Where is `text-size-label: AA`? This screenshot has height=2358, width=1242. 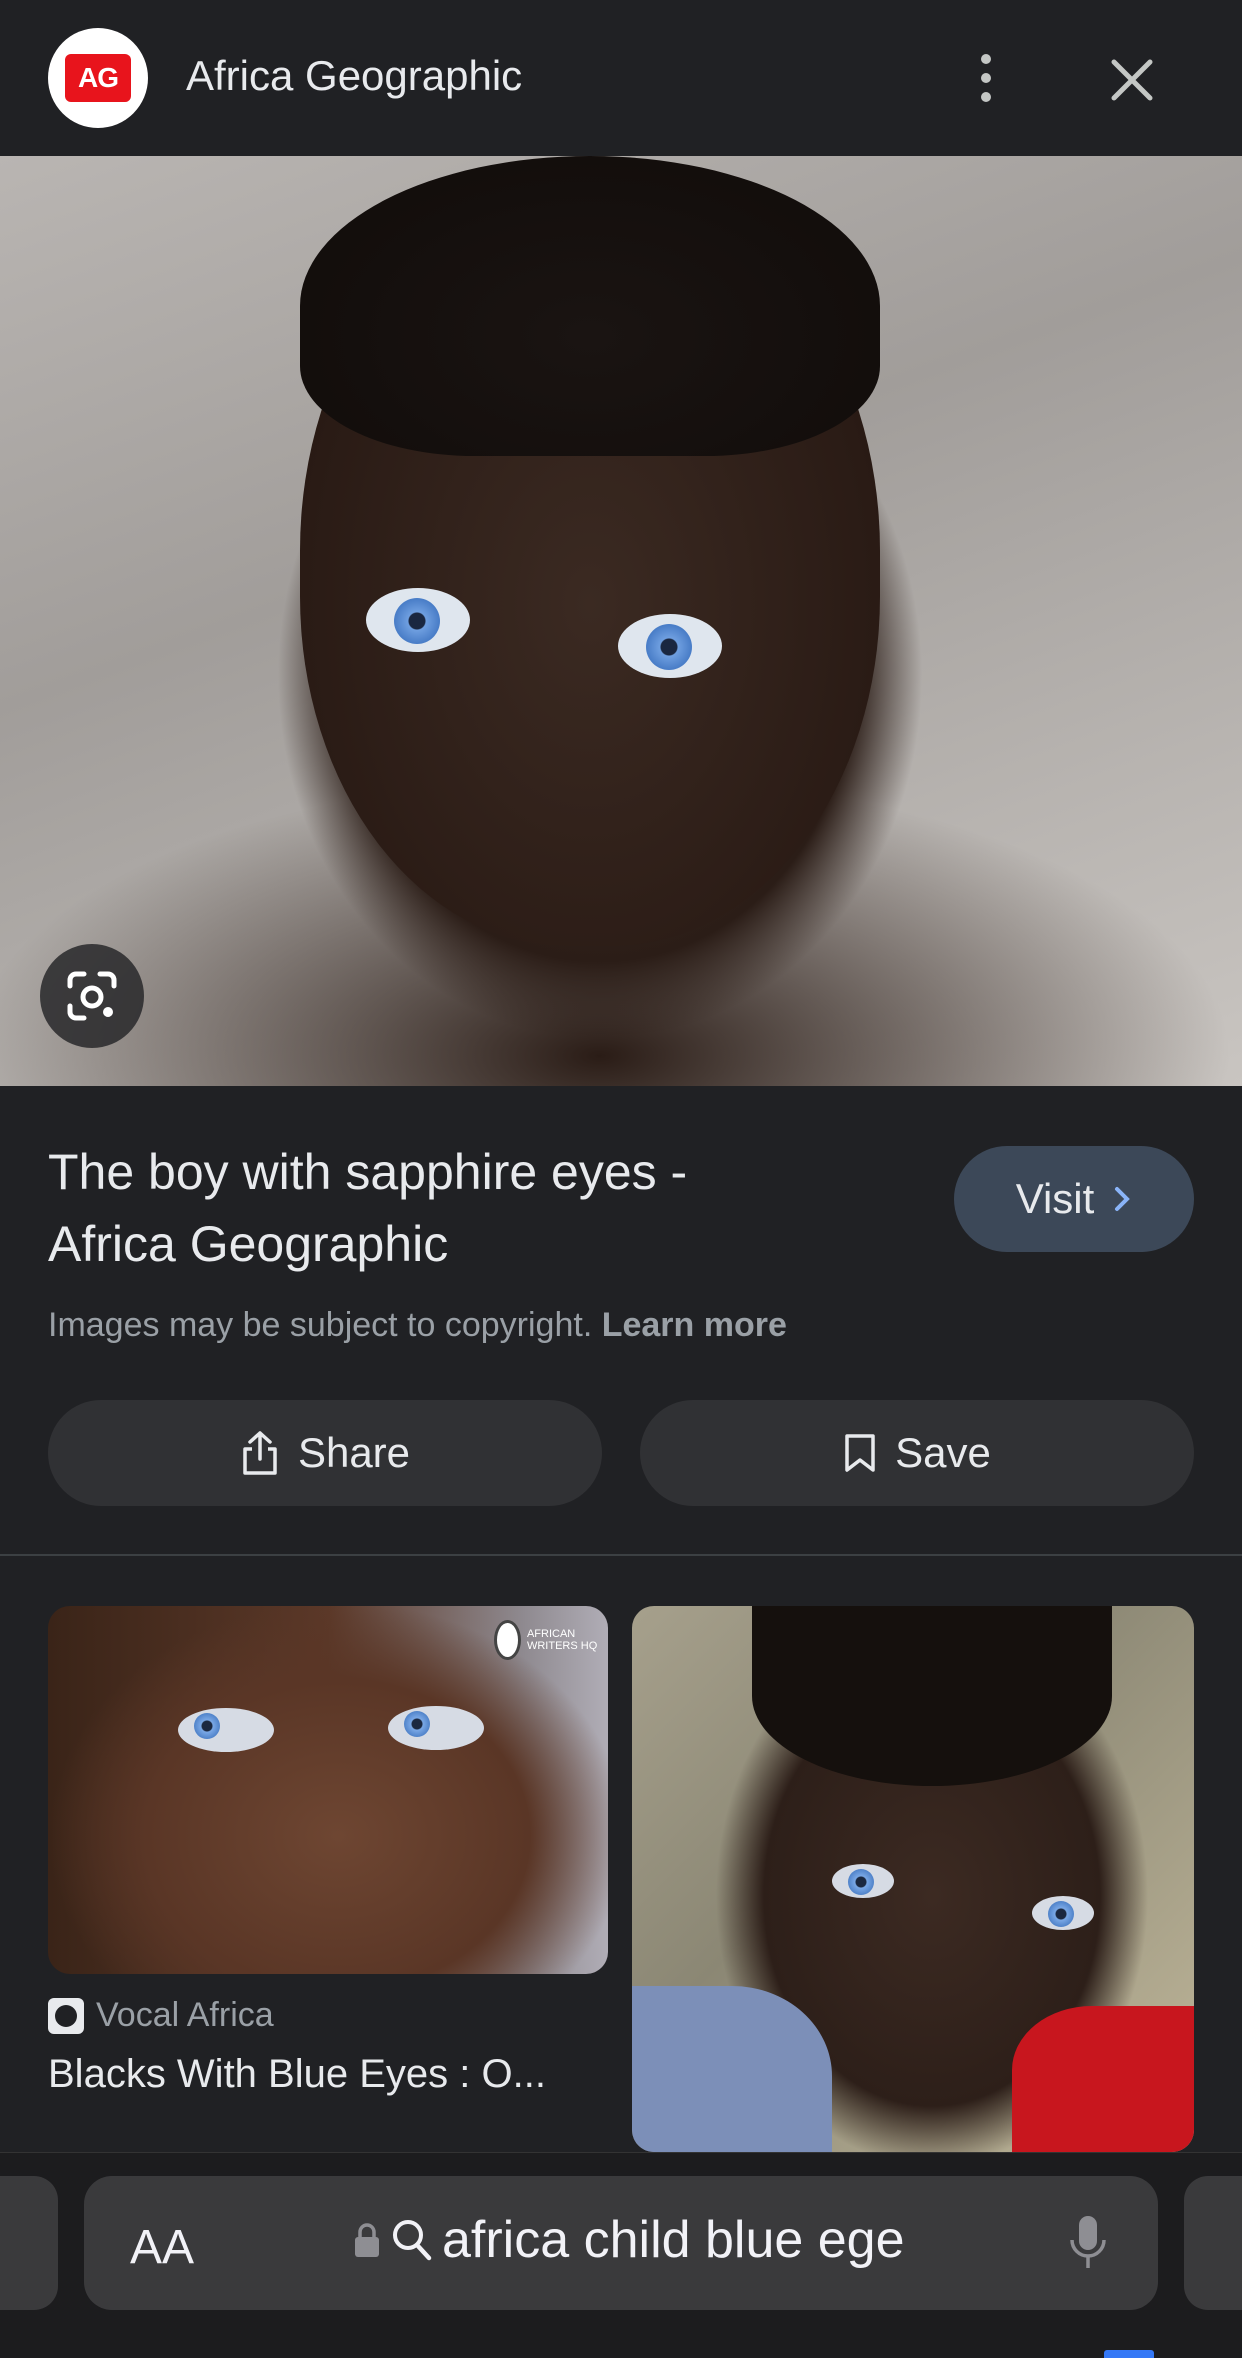
text-size-label: AA is located at coordinates (162, 2247).